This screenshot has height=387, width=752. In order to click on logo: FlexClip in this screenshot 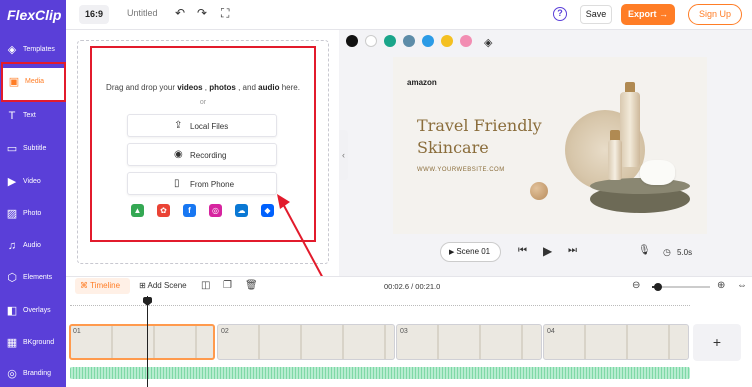, I will do `click(33, 15)`.